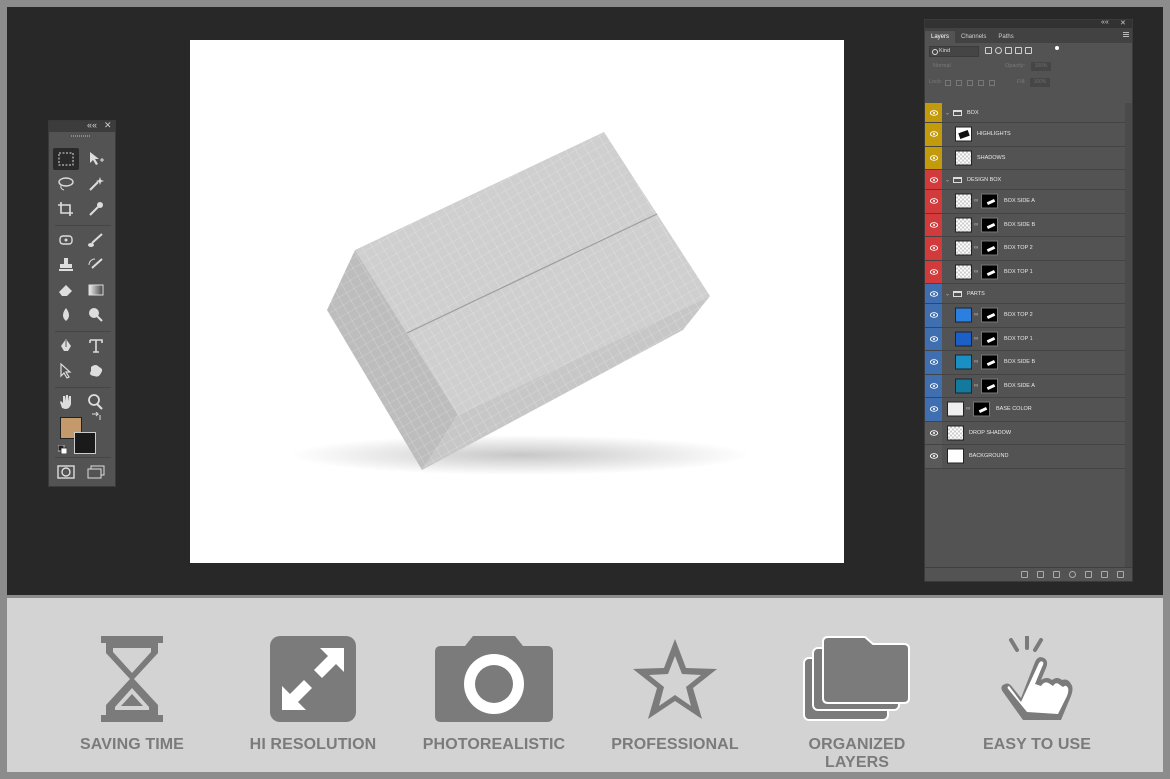 The height and width of the screenshot is (779, 1170). Describe the element at coordinates (1040, 574) in the screenshot. I see `layer-style-icon` at that location.